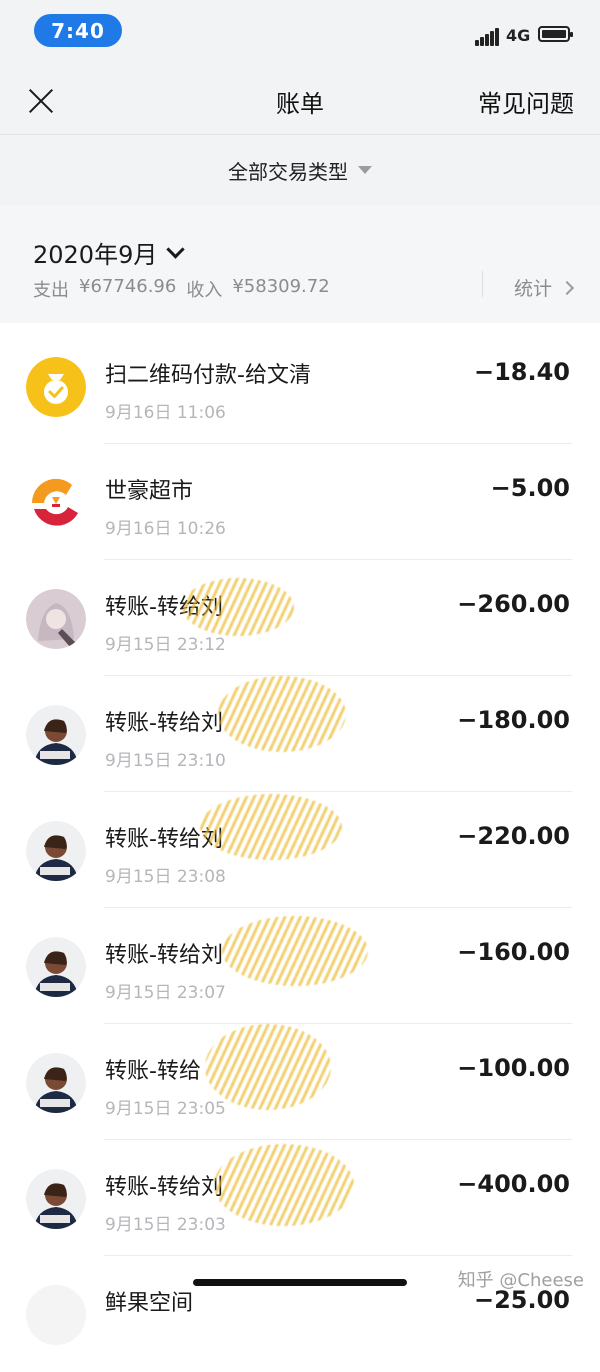  Describe the element at coordinates (78, 30) in the screenshot. I see `status-time: 7:40` at that location.